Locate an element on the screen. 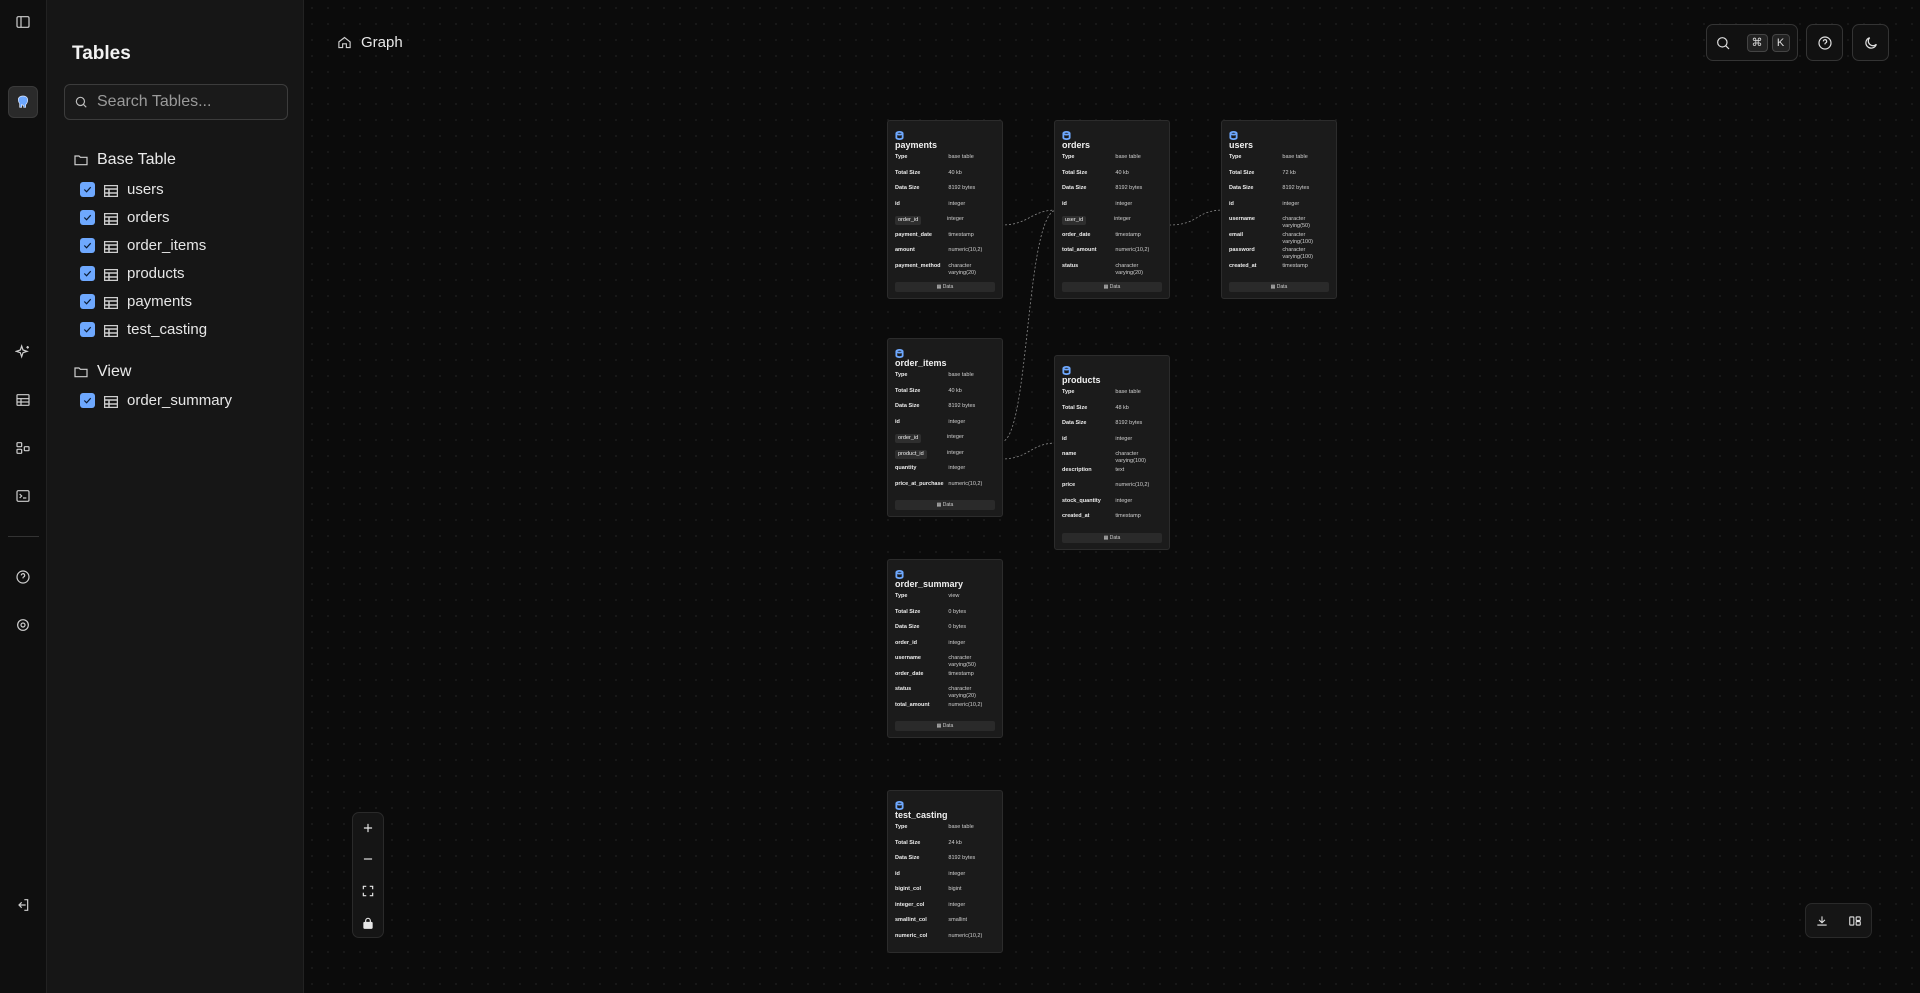  search-box is located at coordinates (176, 102).